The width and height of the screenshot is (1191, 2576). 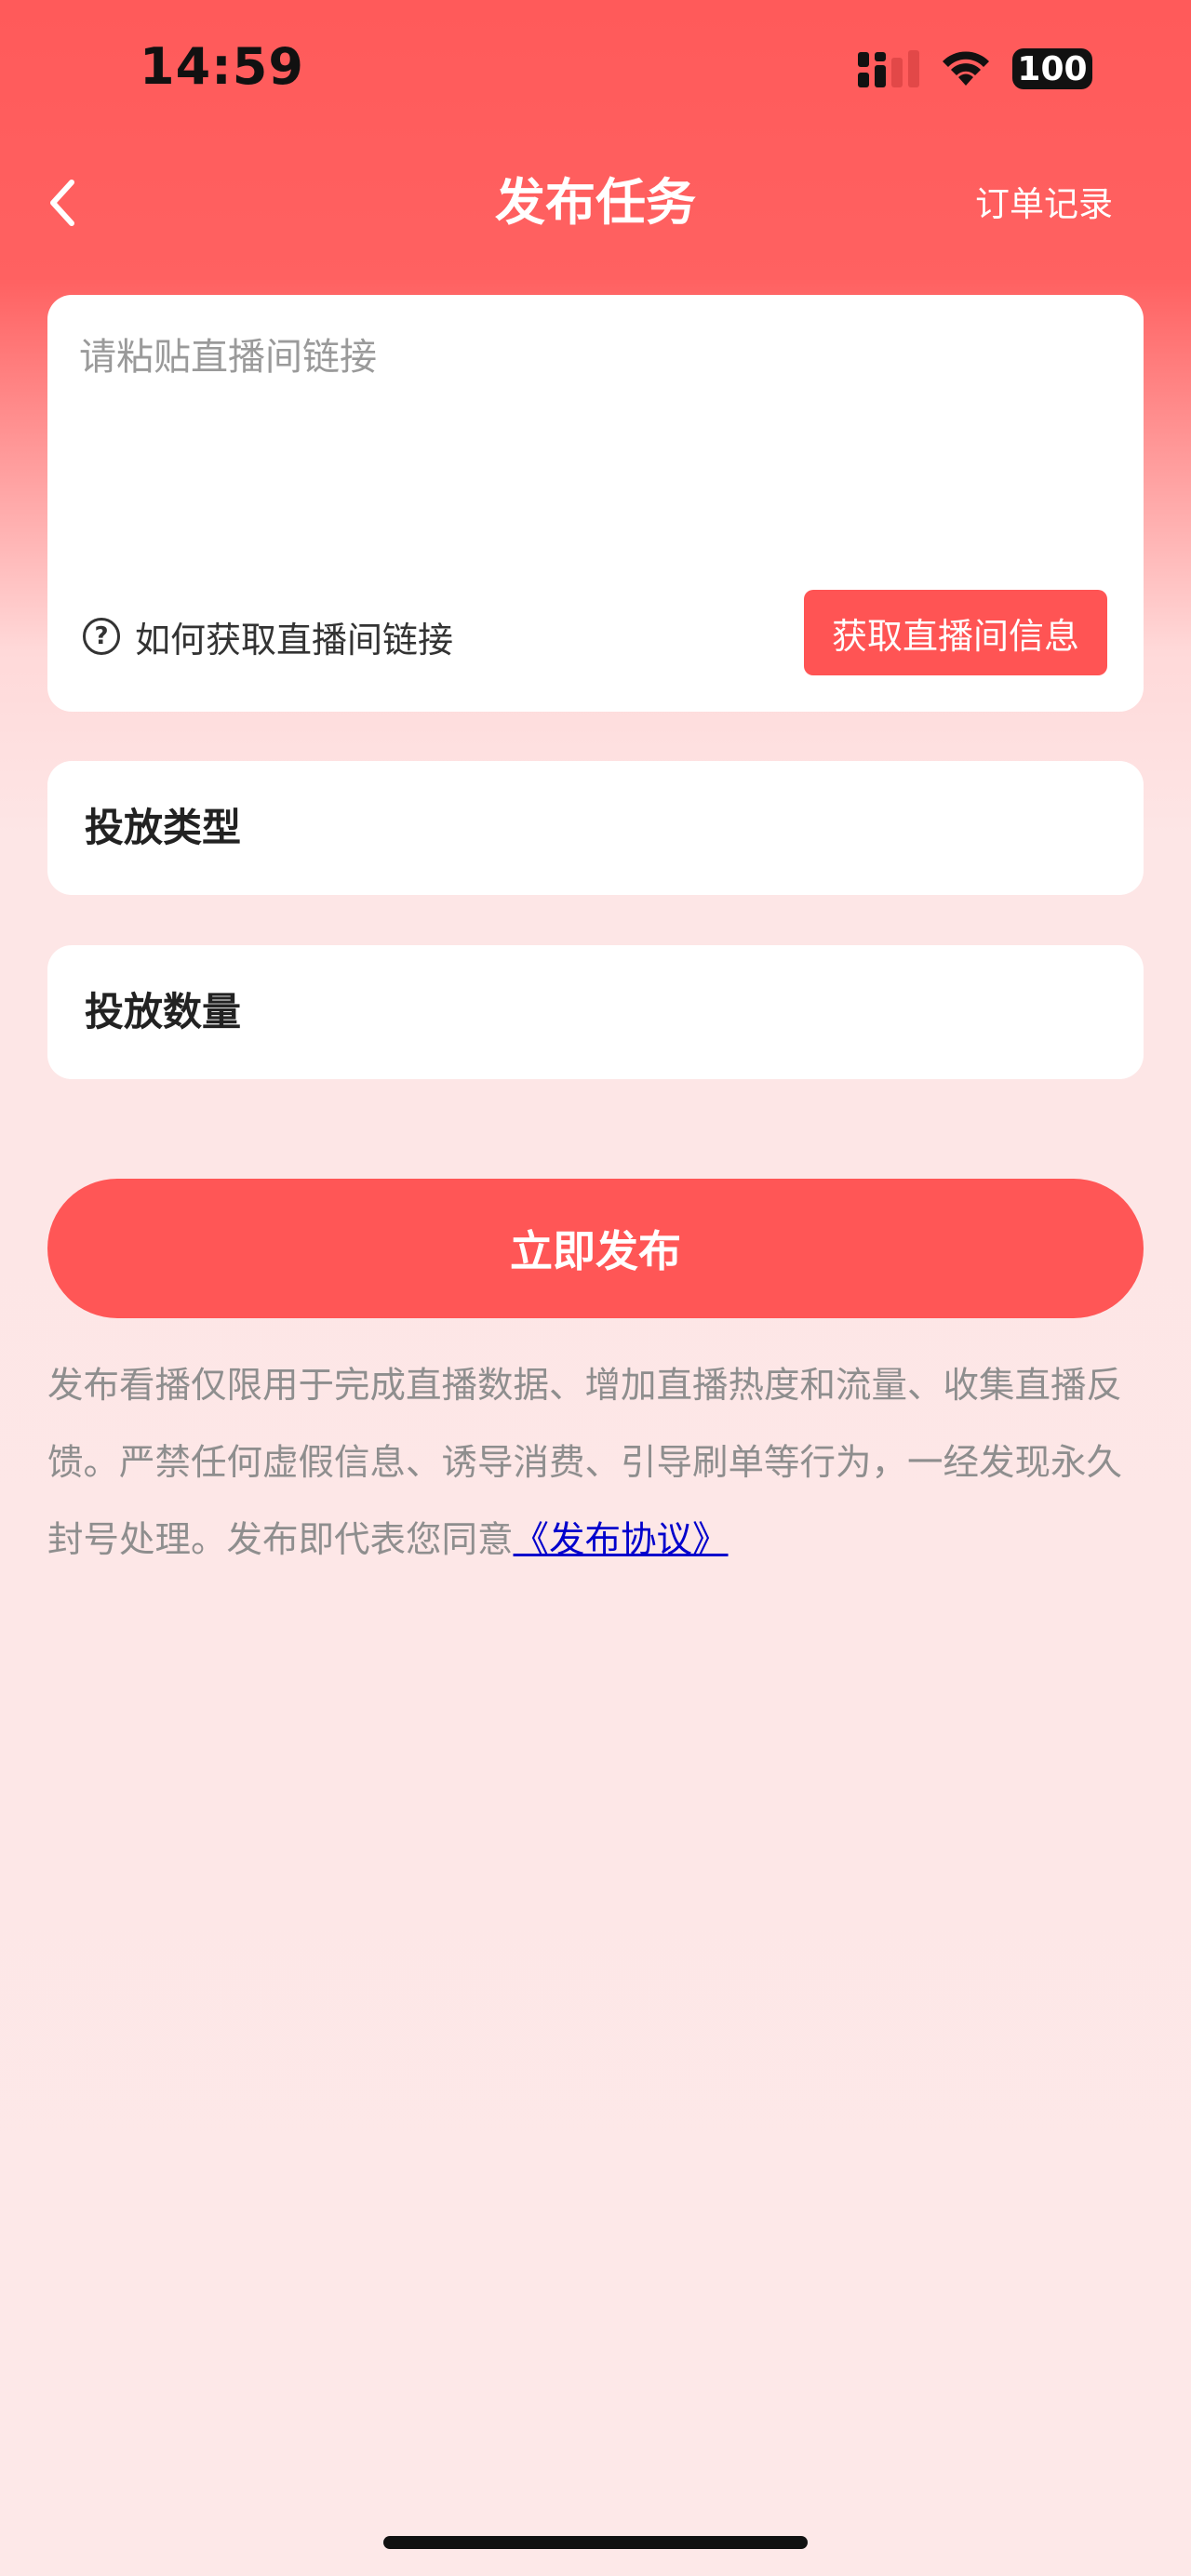 I want to click on delivery-quantity-card: 投放数量, so click(x=595, y=1012).